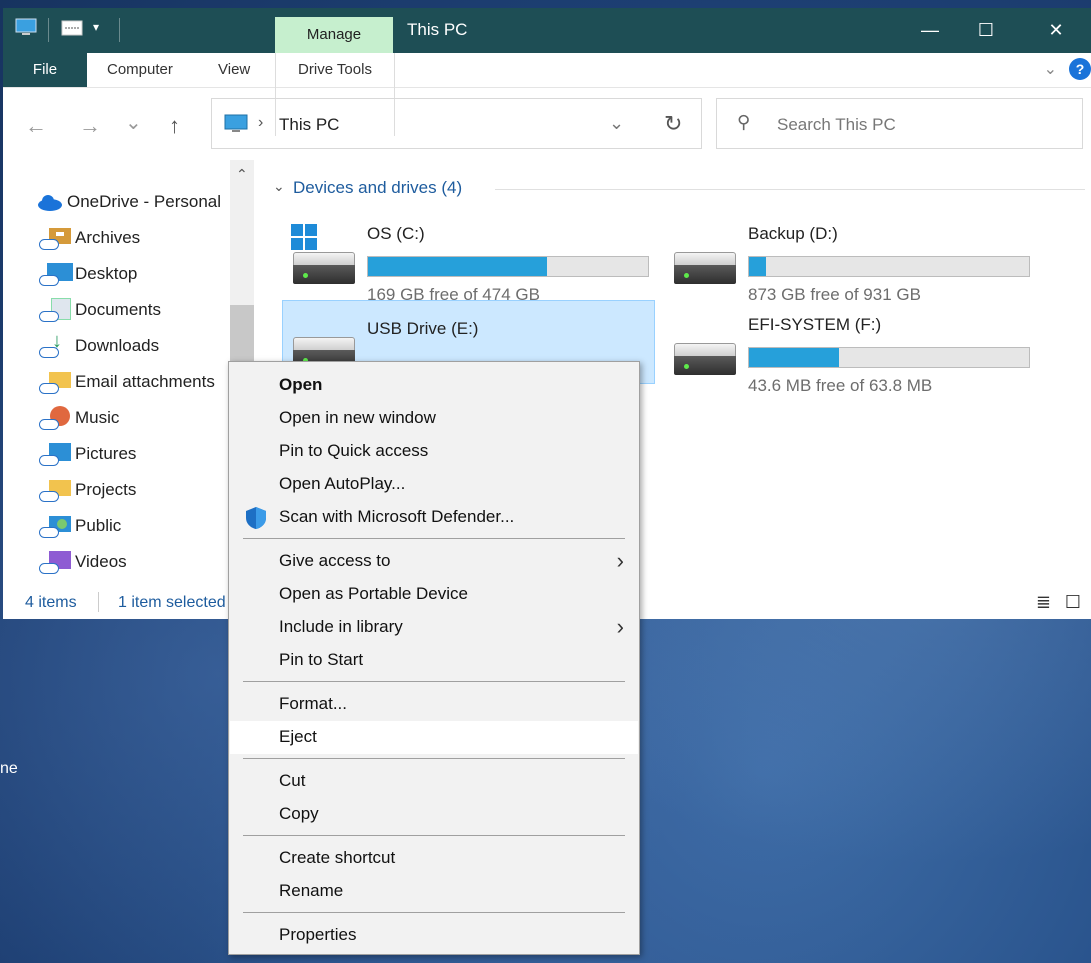 Image resolution: width=1091 pixels, height=963 pixels. Describe the element at coordinates (90, 126) in the screenshot. I see `forward-arrow-icon: →` at that location.